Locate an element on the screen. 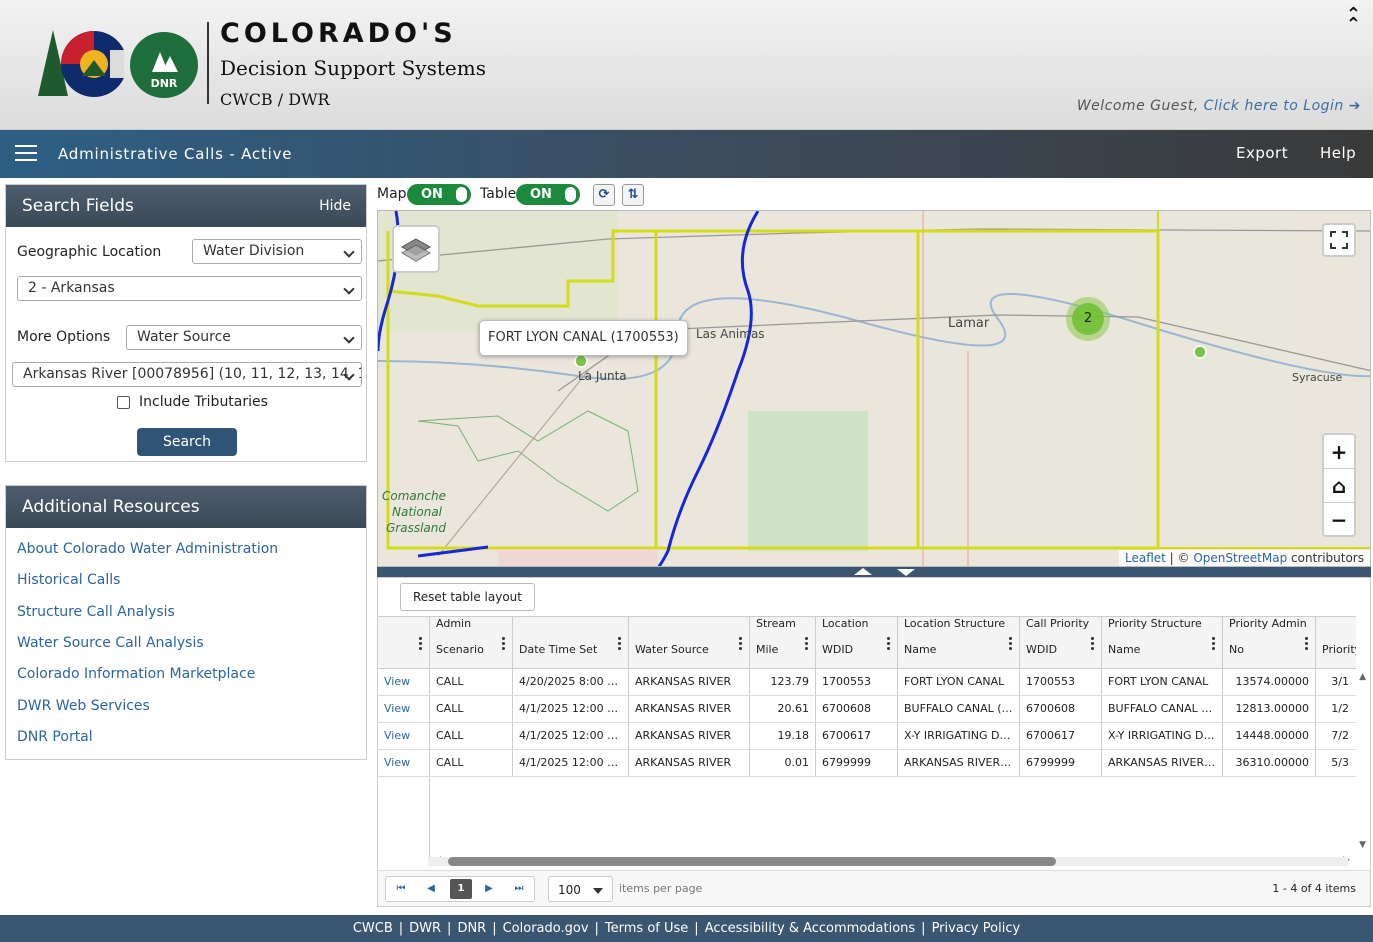 The height and width of the screenshot is (942, 1373). resource-link-information-marketplace: Colorado Information Marketplace is located at coordinates (136, 674).